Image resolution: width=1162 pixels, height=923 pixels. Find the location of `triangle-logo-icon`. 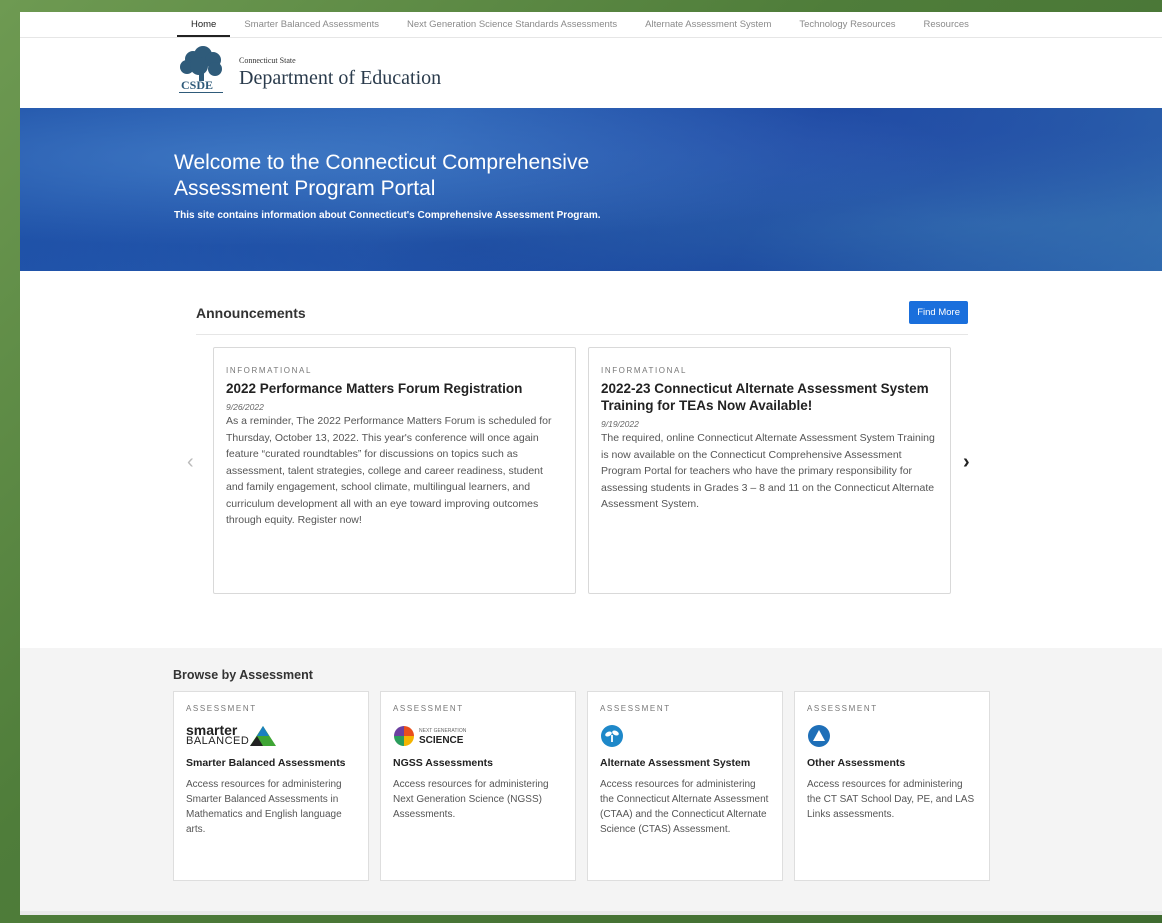

triangle-logo-icon is located at coordinates (263, 736).